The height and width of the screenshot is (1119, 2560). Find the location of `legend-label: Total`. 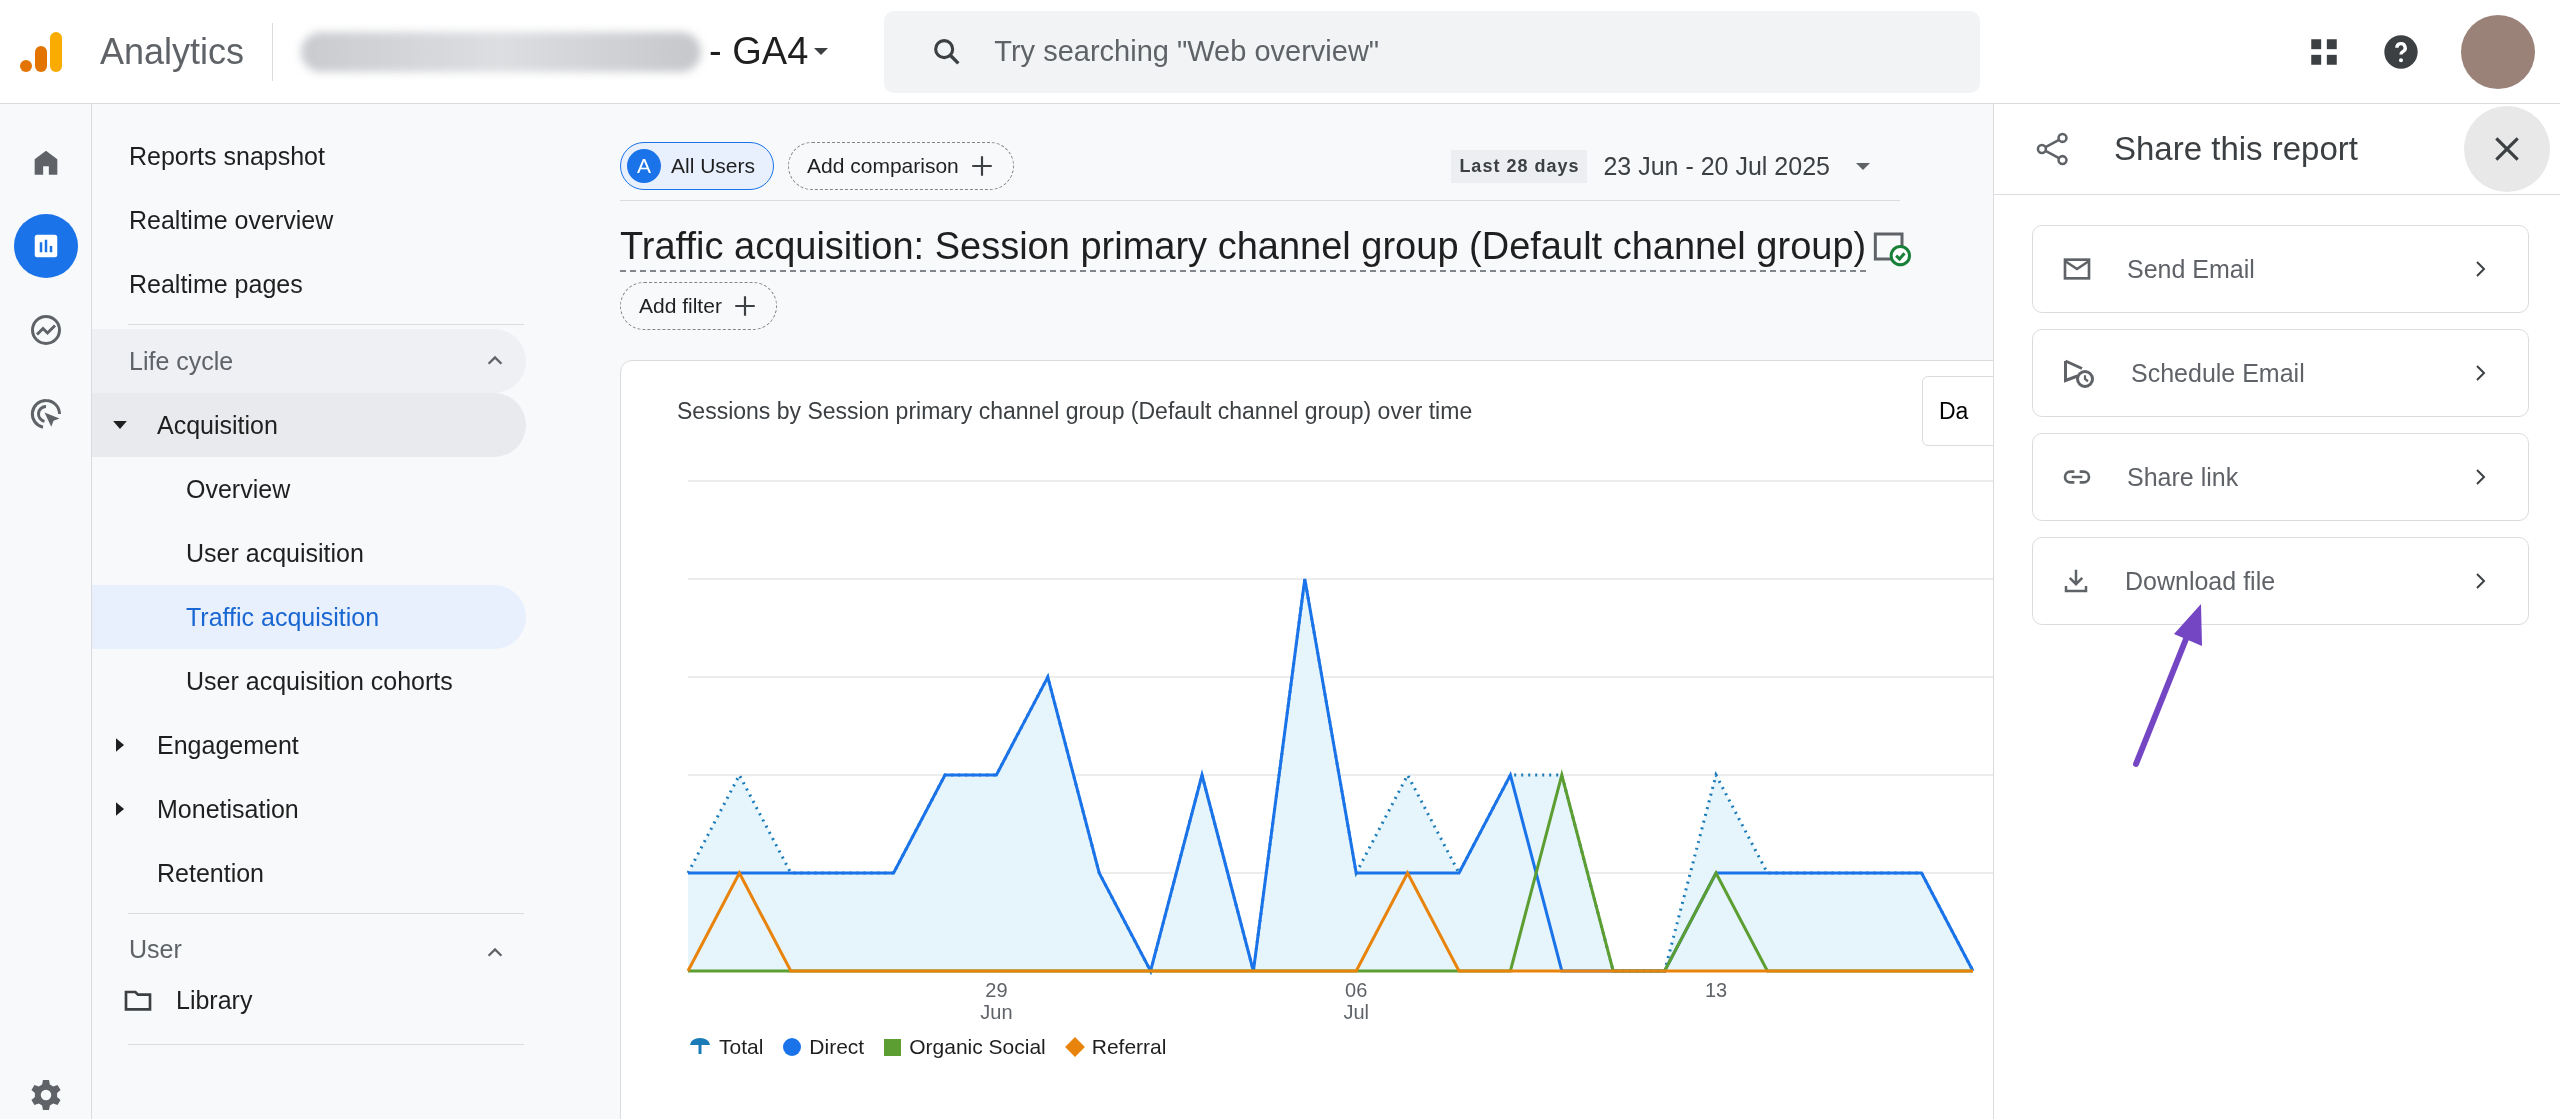

legend-label: Total is located at coordinates (741, 1047).